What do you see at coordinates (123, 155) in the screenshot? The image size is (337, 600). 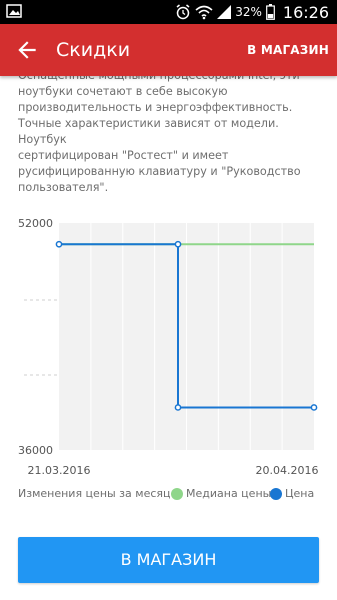 I see `description-line: сертифицирован "Ростест" и имеет` at bounding box center [123, 155].